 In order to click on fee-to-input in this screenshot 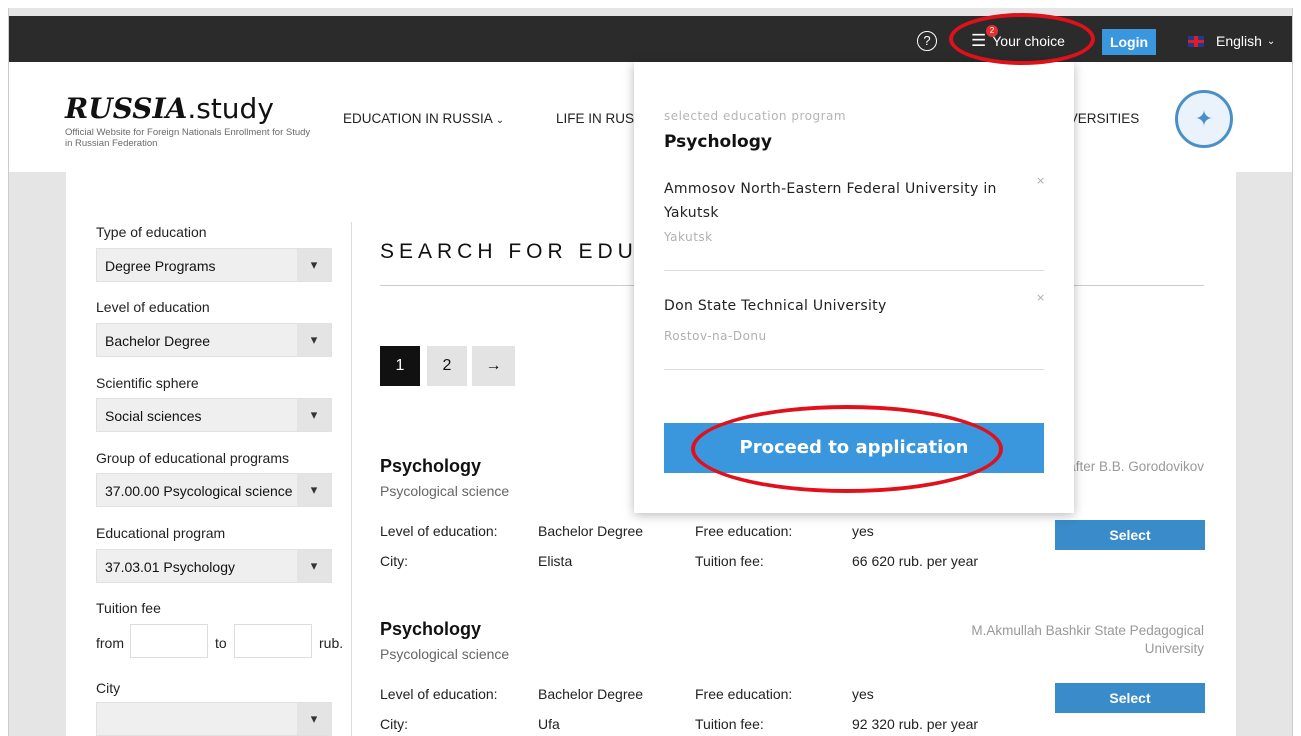, I will do `click(273, 641)`.